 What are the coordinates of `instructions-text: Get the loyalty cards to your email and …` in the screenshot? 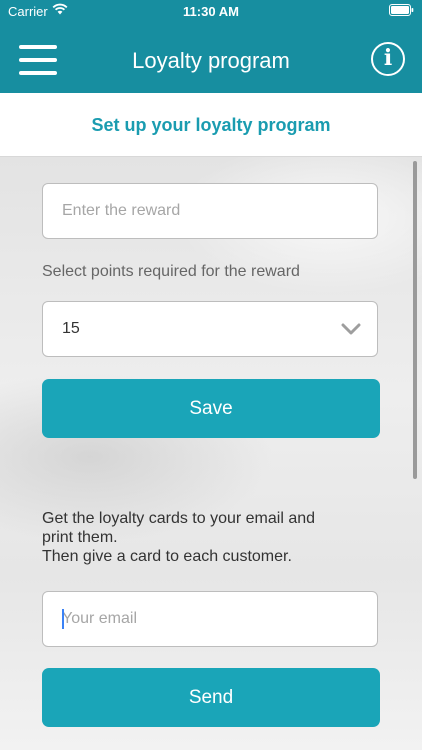 It's located at (202, 537).